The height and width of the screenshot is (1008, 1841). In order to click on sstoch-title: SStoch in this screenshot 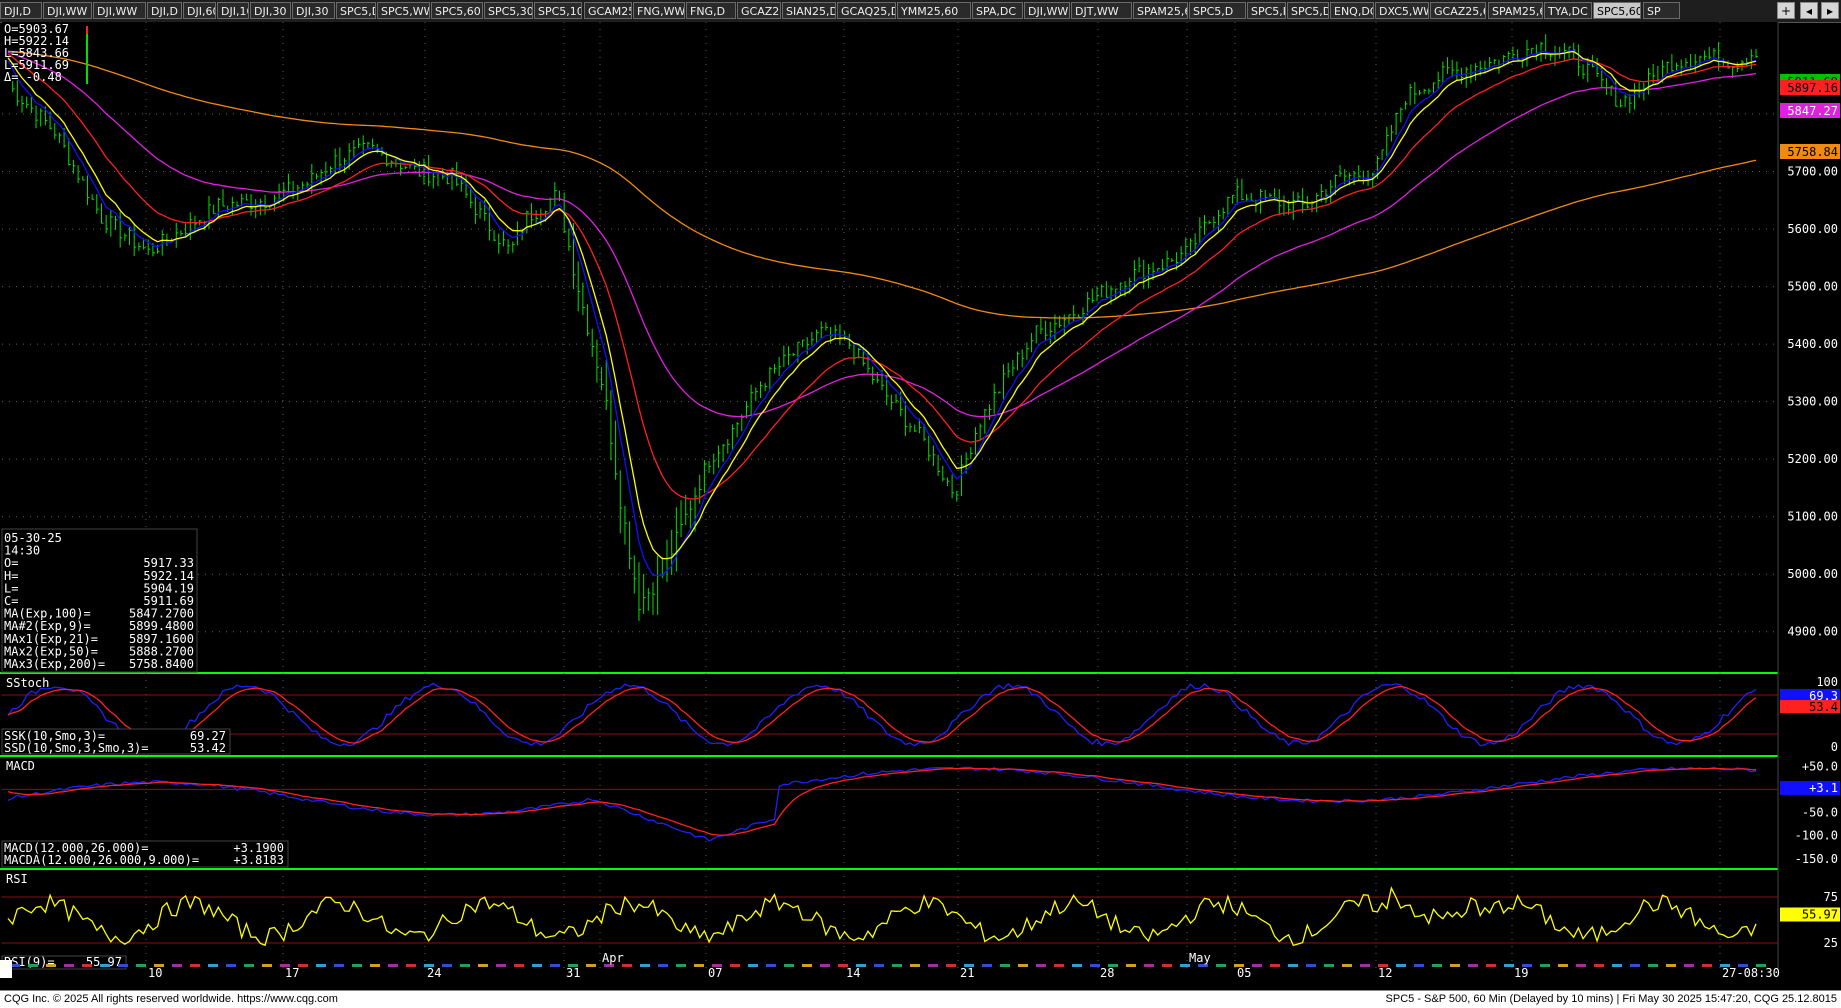, I will do `click(27, 683)`.